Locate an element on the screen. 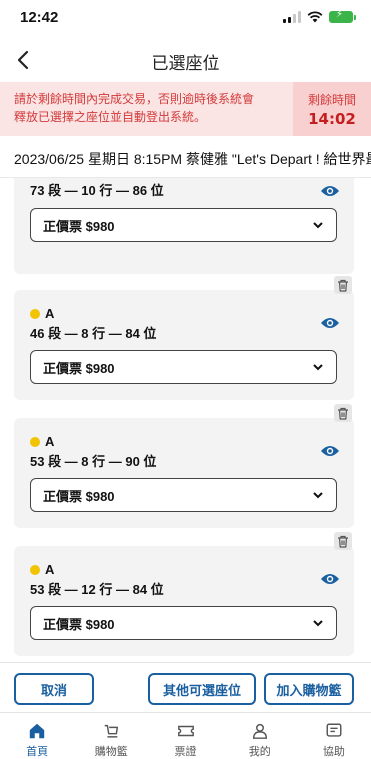 This screenshot has width=371, height=759. seat-card: A 46 段 — 8 行 — 84 位 正價票 $980 is located at coordinates (184, 338).